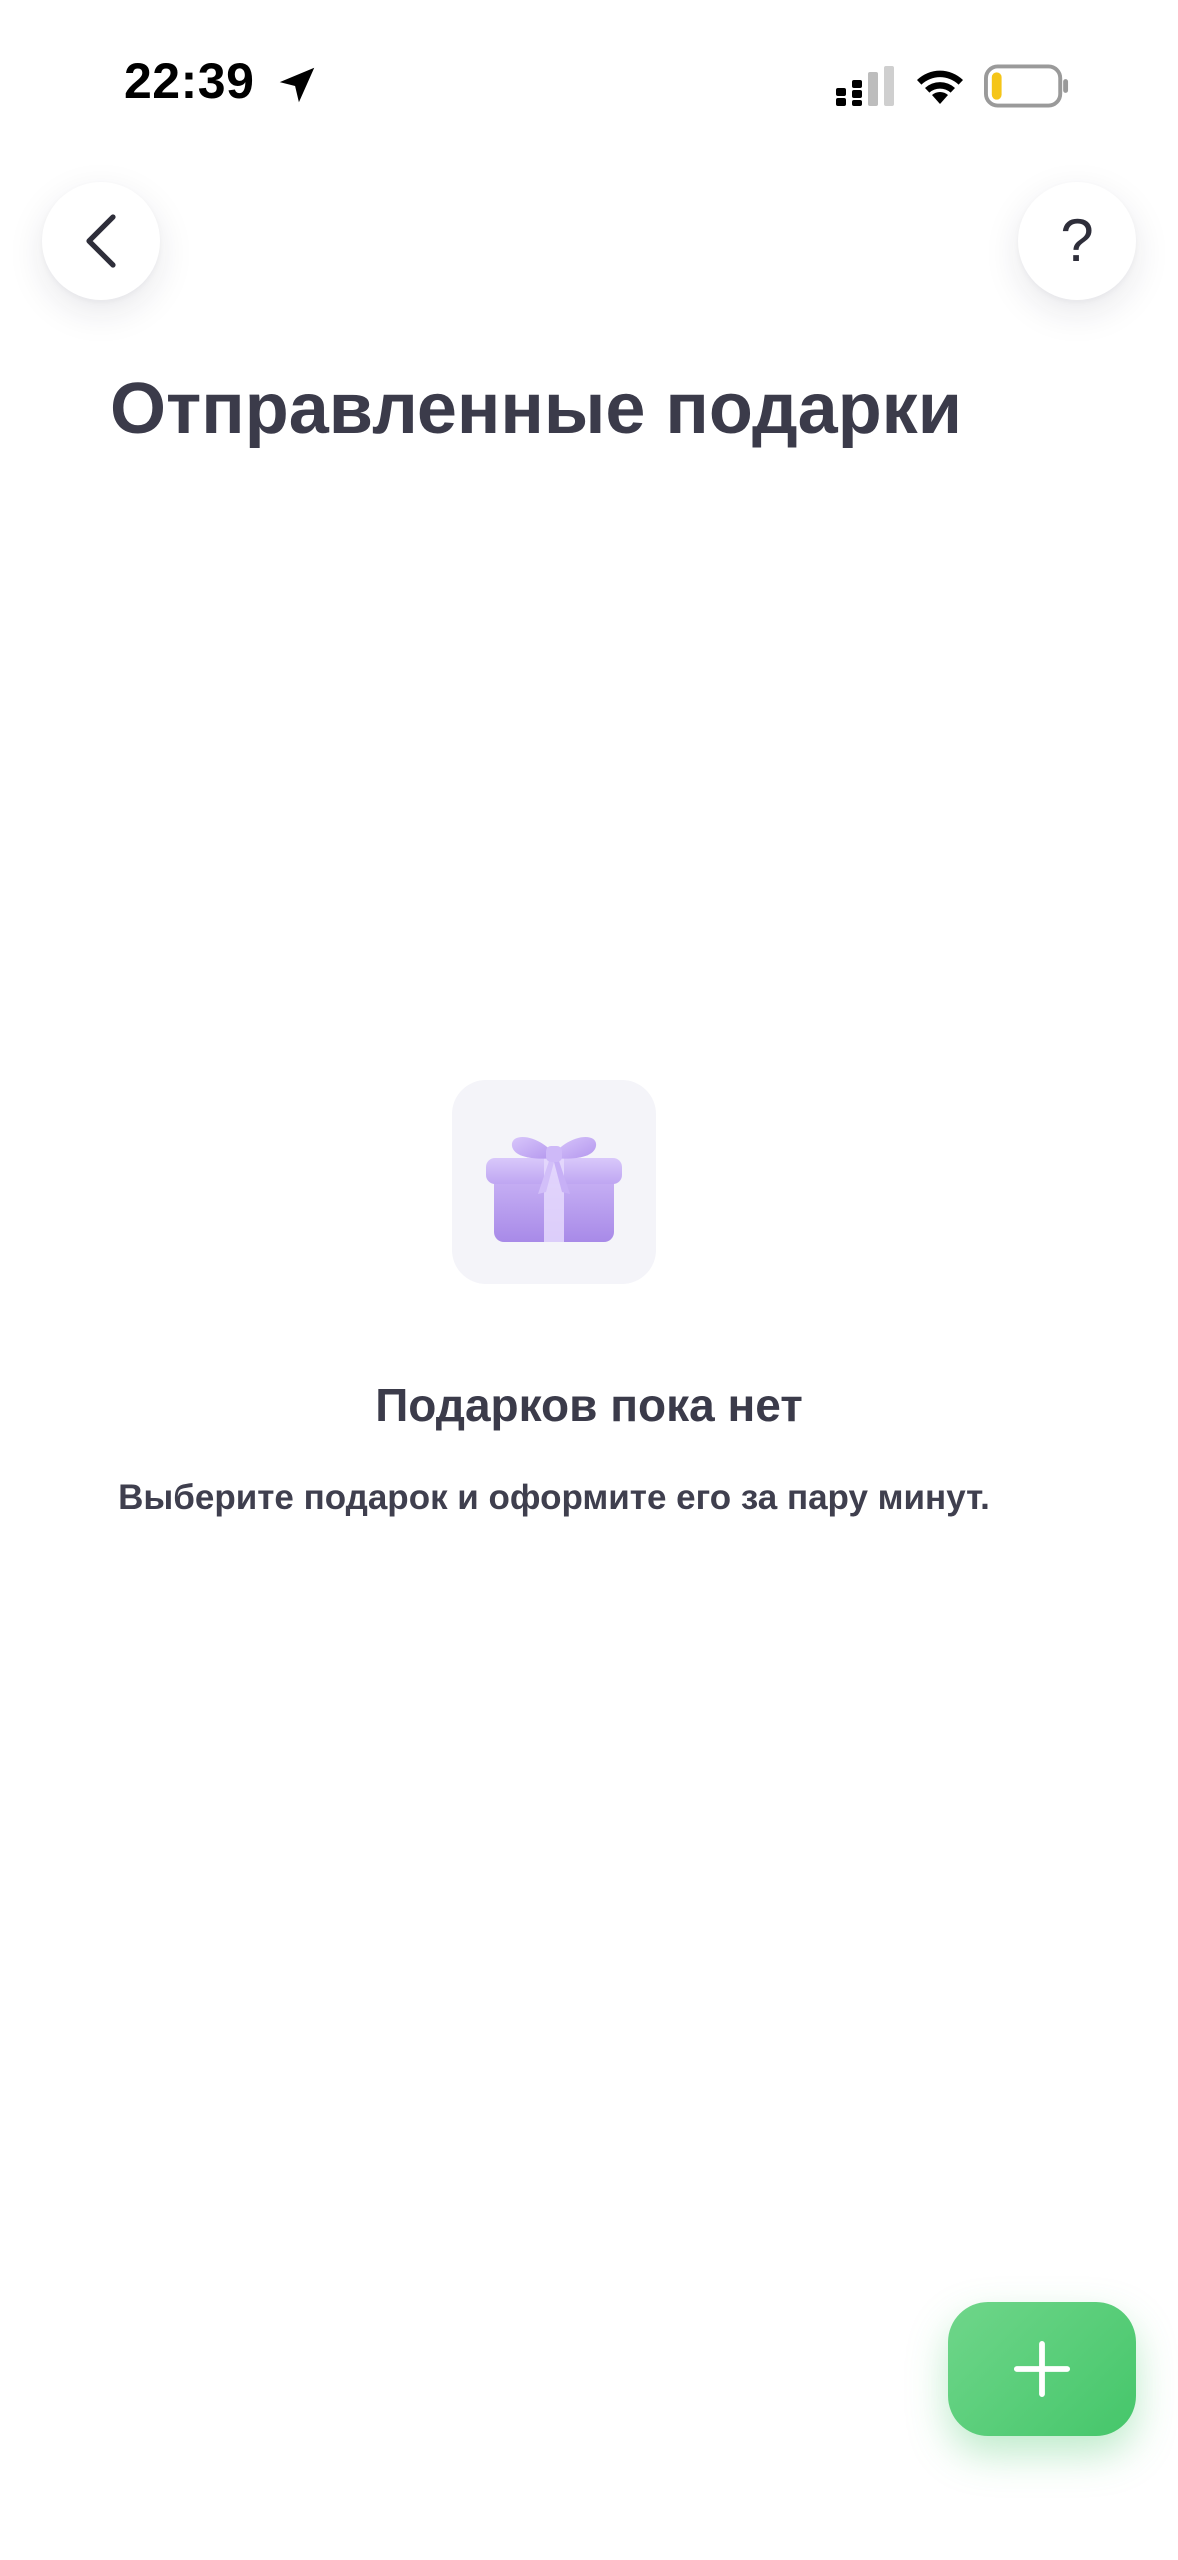  I want to click on help-icon: ?, so click(1077, 240).